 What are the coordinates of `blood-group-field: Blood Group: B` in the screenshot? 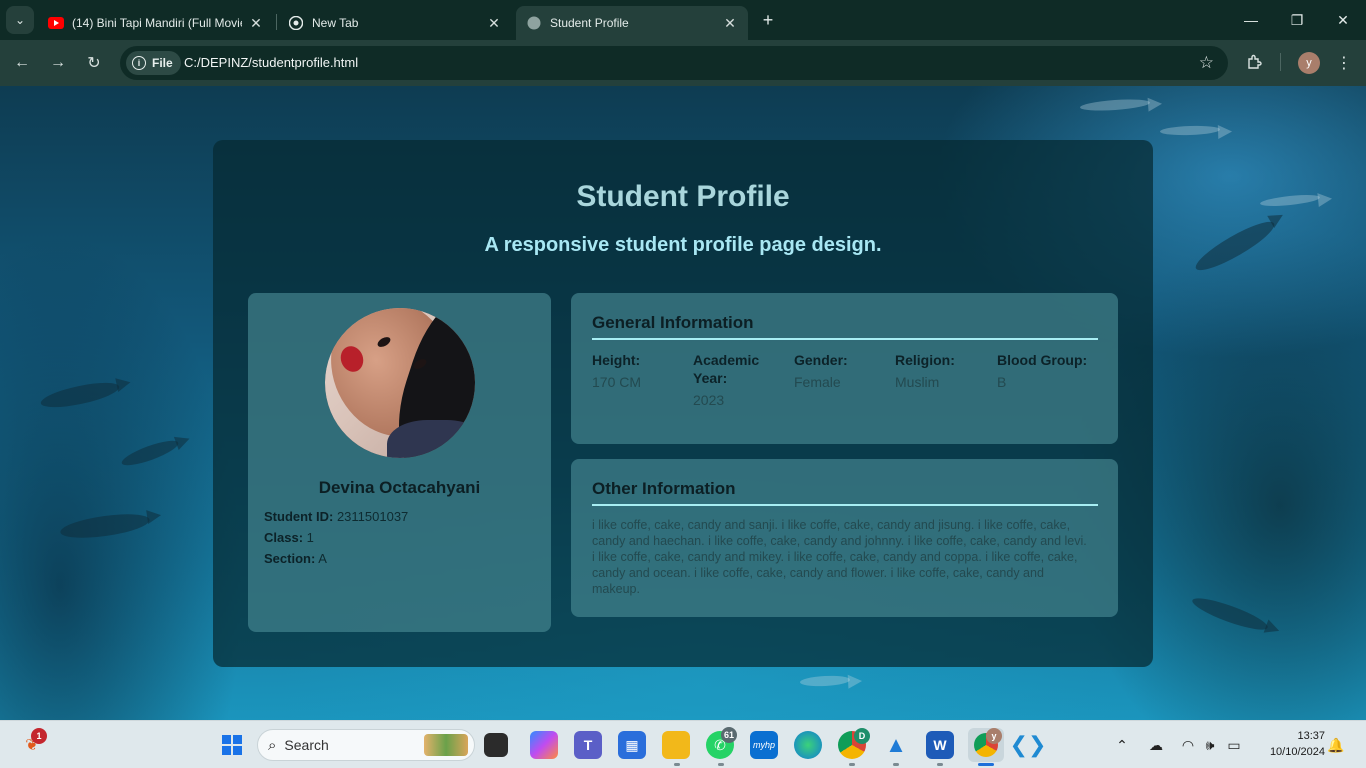 It's located at (1052, 371).